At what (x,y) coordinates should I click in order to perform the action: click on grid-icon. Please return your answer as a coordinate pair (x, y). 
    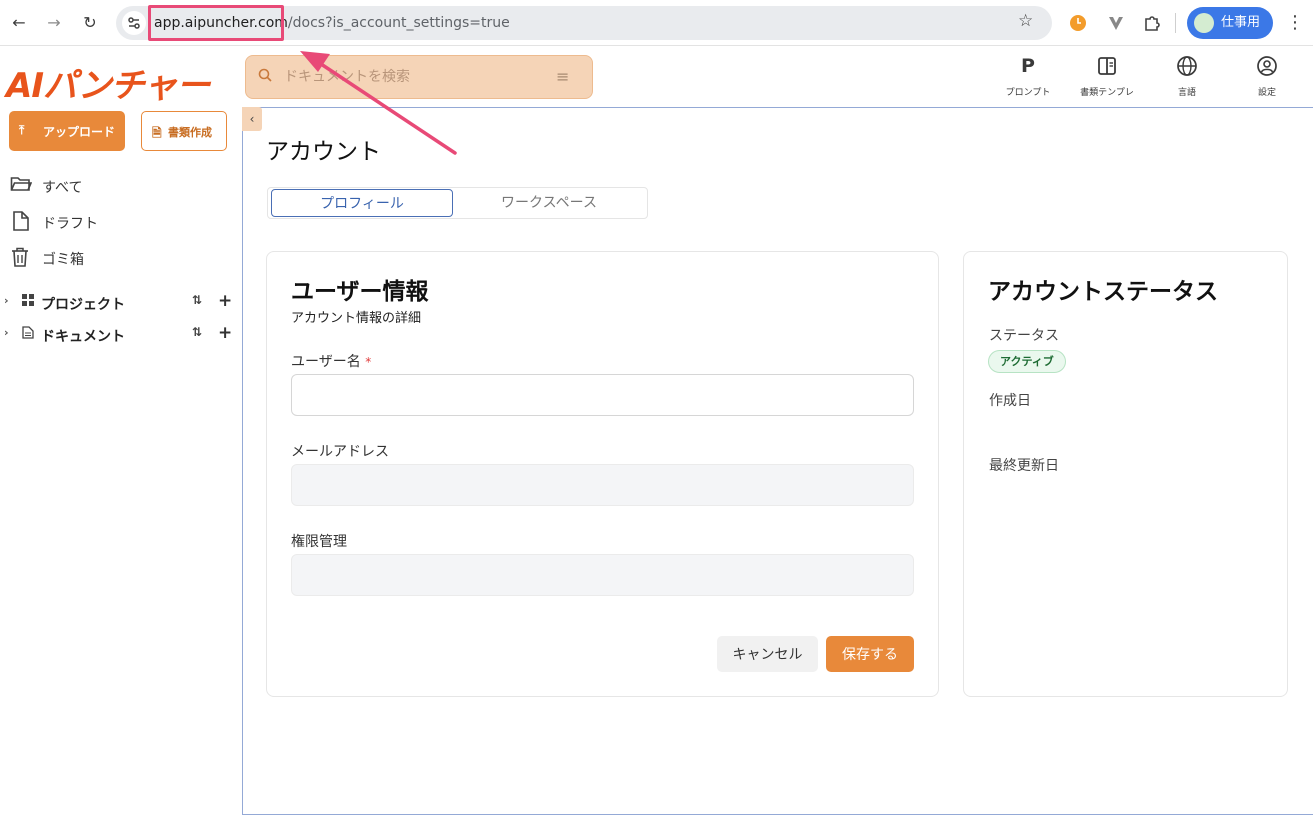
    Looking at the image, I should click on (28, 301).